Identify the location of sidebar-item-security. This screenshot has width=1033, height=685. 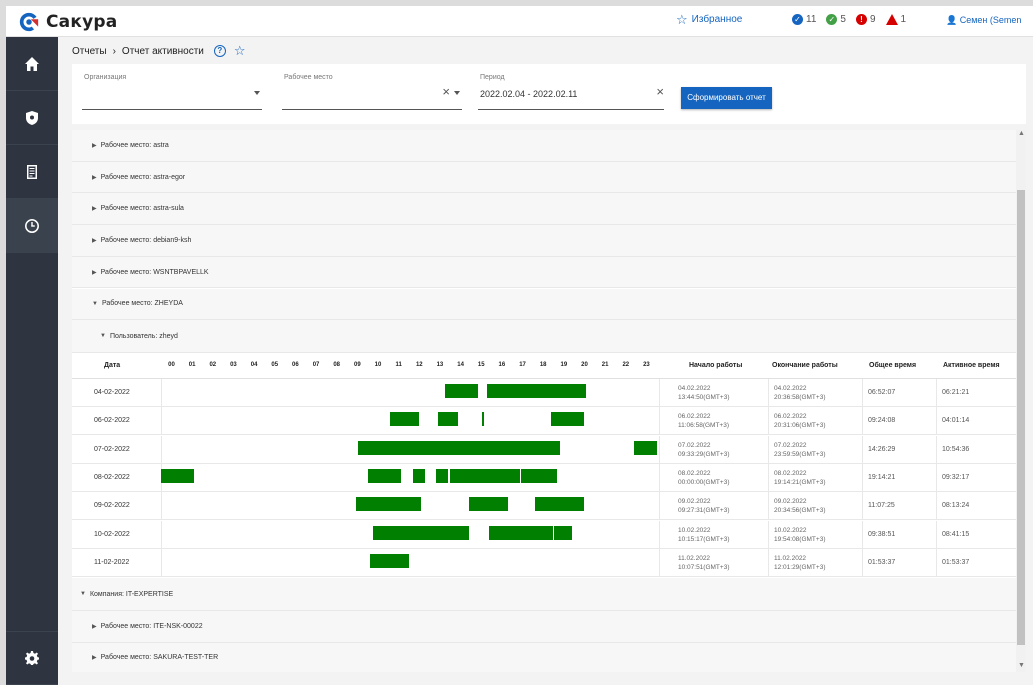
(32, 118).